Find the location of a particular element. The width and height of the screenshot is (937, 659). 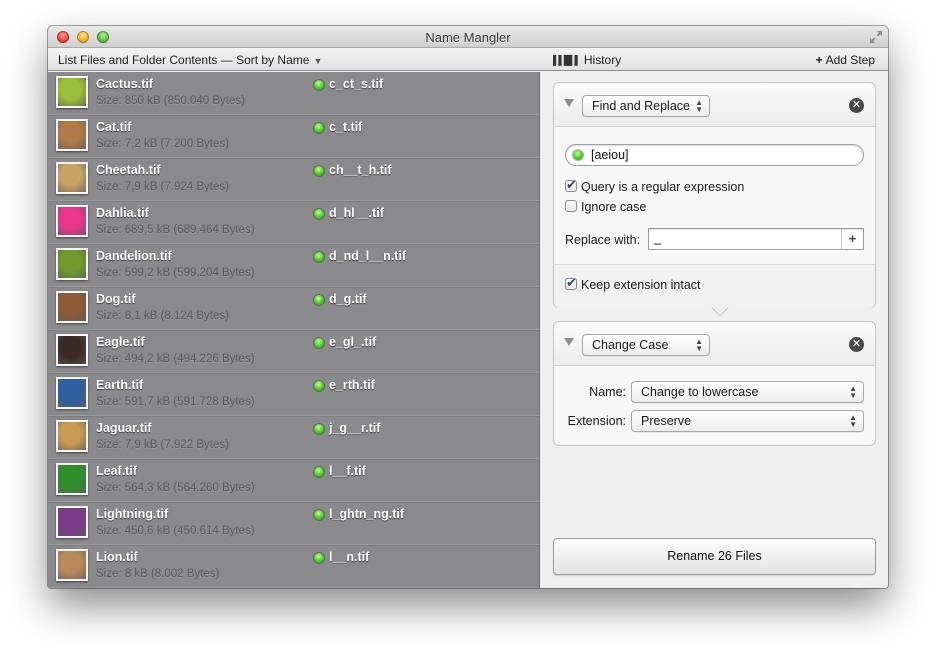

history-button: ▌▌█▌▌ History is located at coordinates (587, 60).